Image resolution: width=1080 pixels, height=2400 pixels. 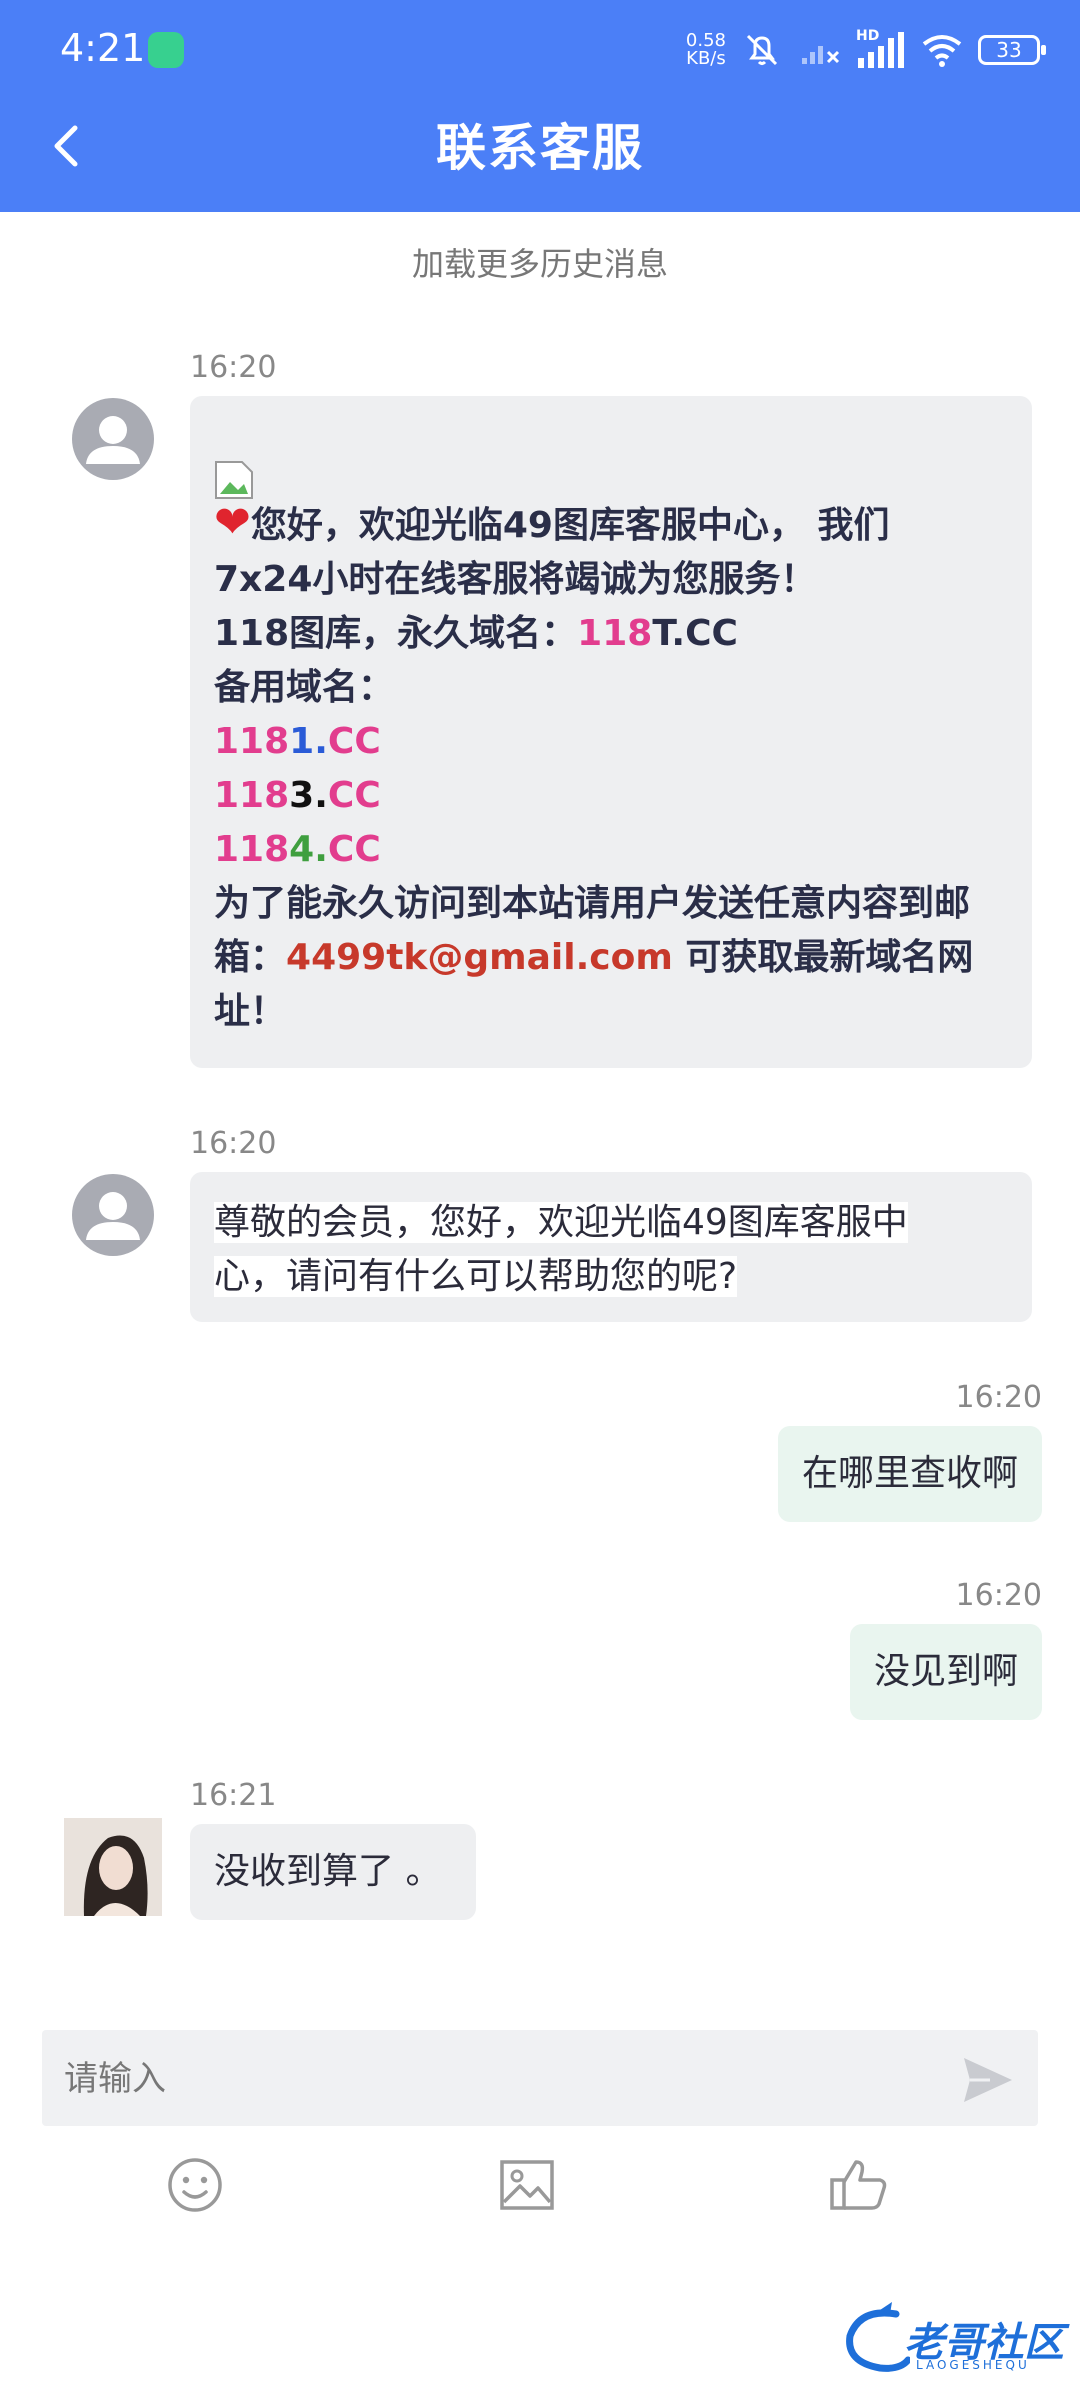 What do you see at coordinates (1012, 50) in the screenshot?
I see `battery-indicator: 33` at bounding box center [1012, 50].